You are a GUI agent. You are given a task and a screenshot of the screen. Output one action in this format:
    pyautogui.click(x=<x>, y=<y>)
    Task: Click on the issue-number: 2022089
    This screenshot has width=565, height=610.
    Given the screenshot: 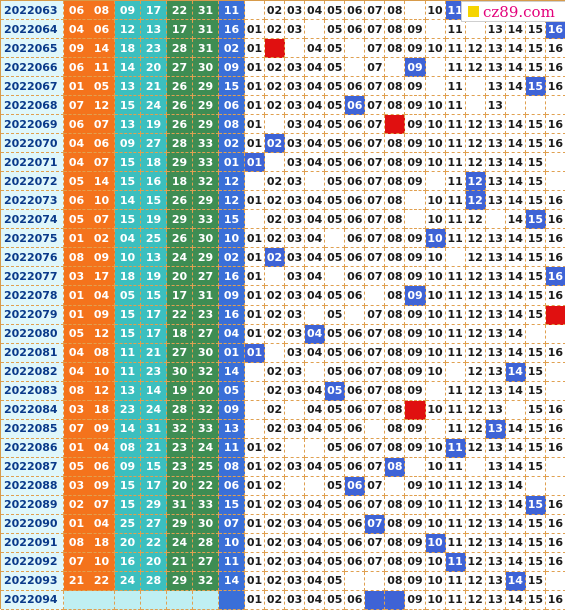 What is the action you would take?
    pyautogui.click(x=32, y=505)
    